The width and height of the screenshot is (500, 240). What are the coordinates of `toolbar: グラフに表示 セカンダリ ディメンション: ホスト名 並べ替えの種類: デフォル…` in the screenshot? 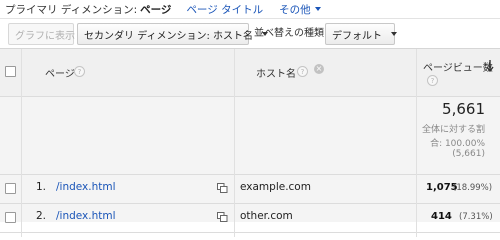 It's located at (250, 33).